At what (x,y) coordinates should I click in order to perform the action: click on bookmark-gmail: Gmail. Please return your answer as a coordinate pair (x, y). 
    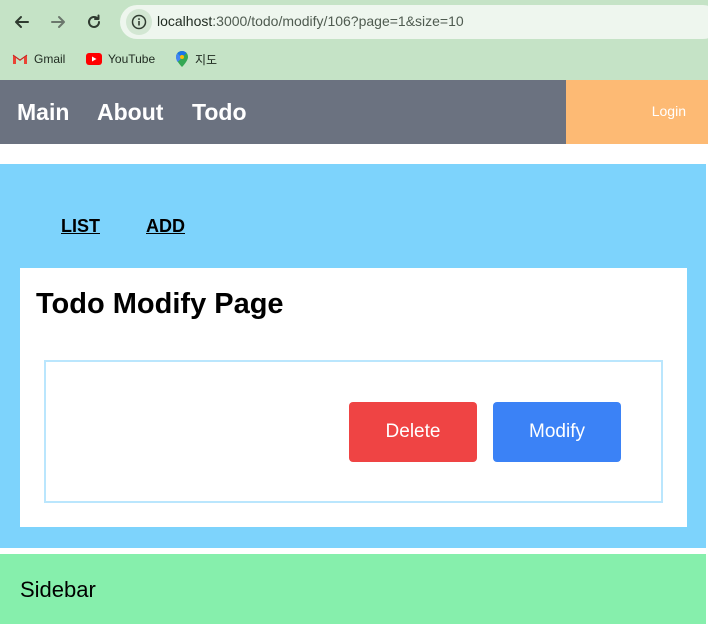
    Looking at the image, I should click on (38, 59).